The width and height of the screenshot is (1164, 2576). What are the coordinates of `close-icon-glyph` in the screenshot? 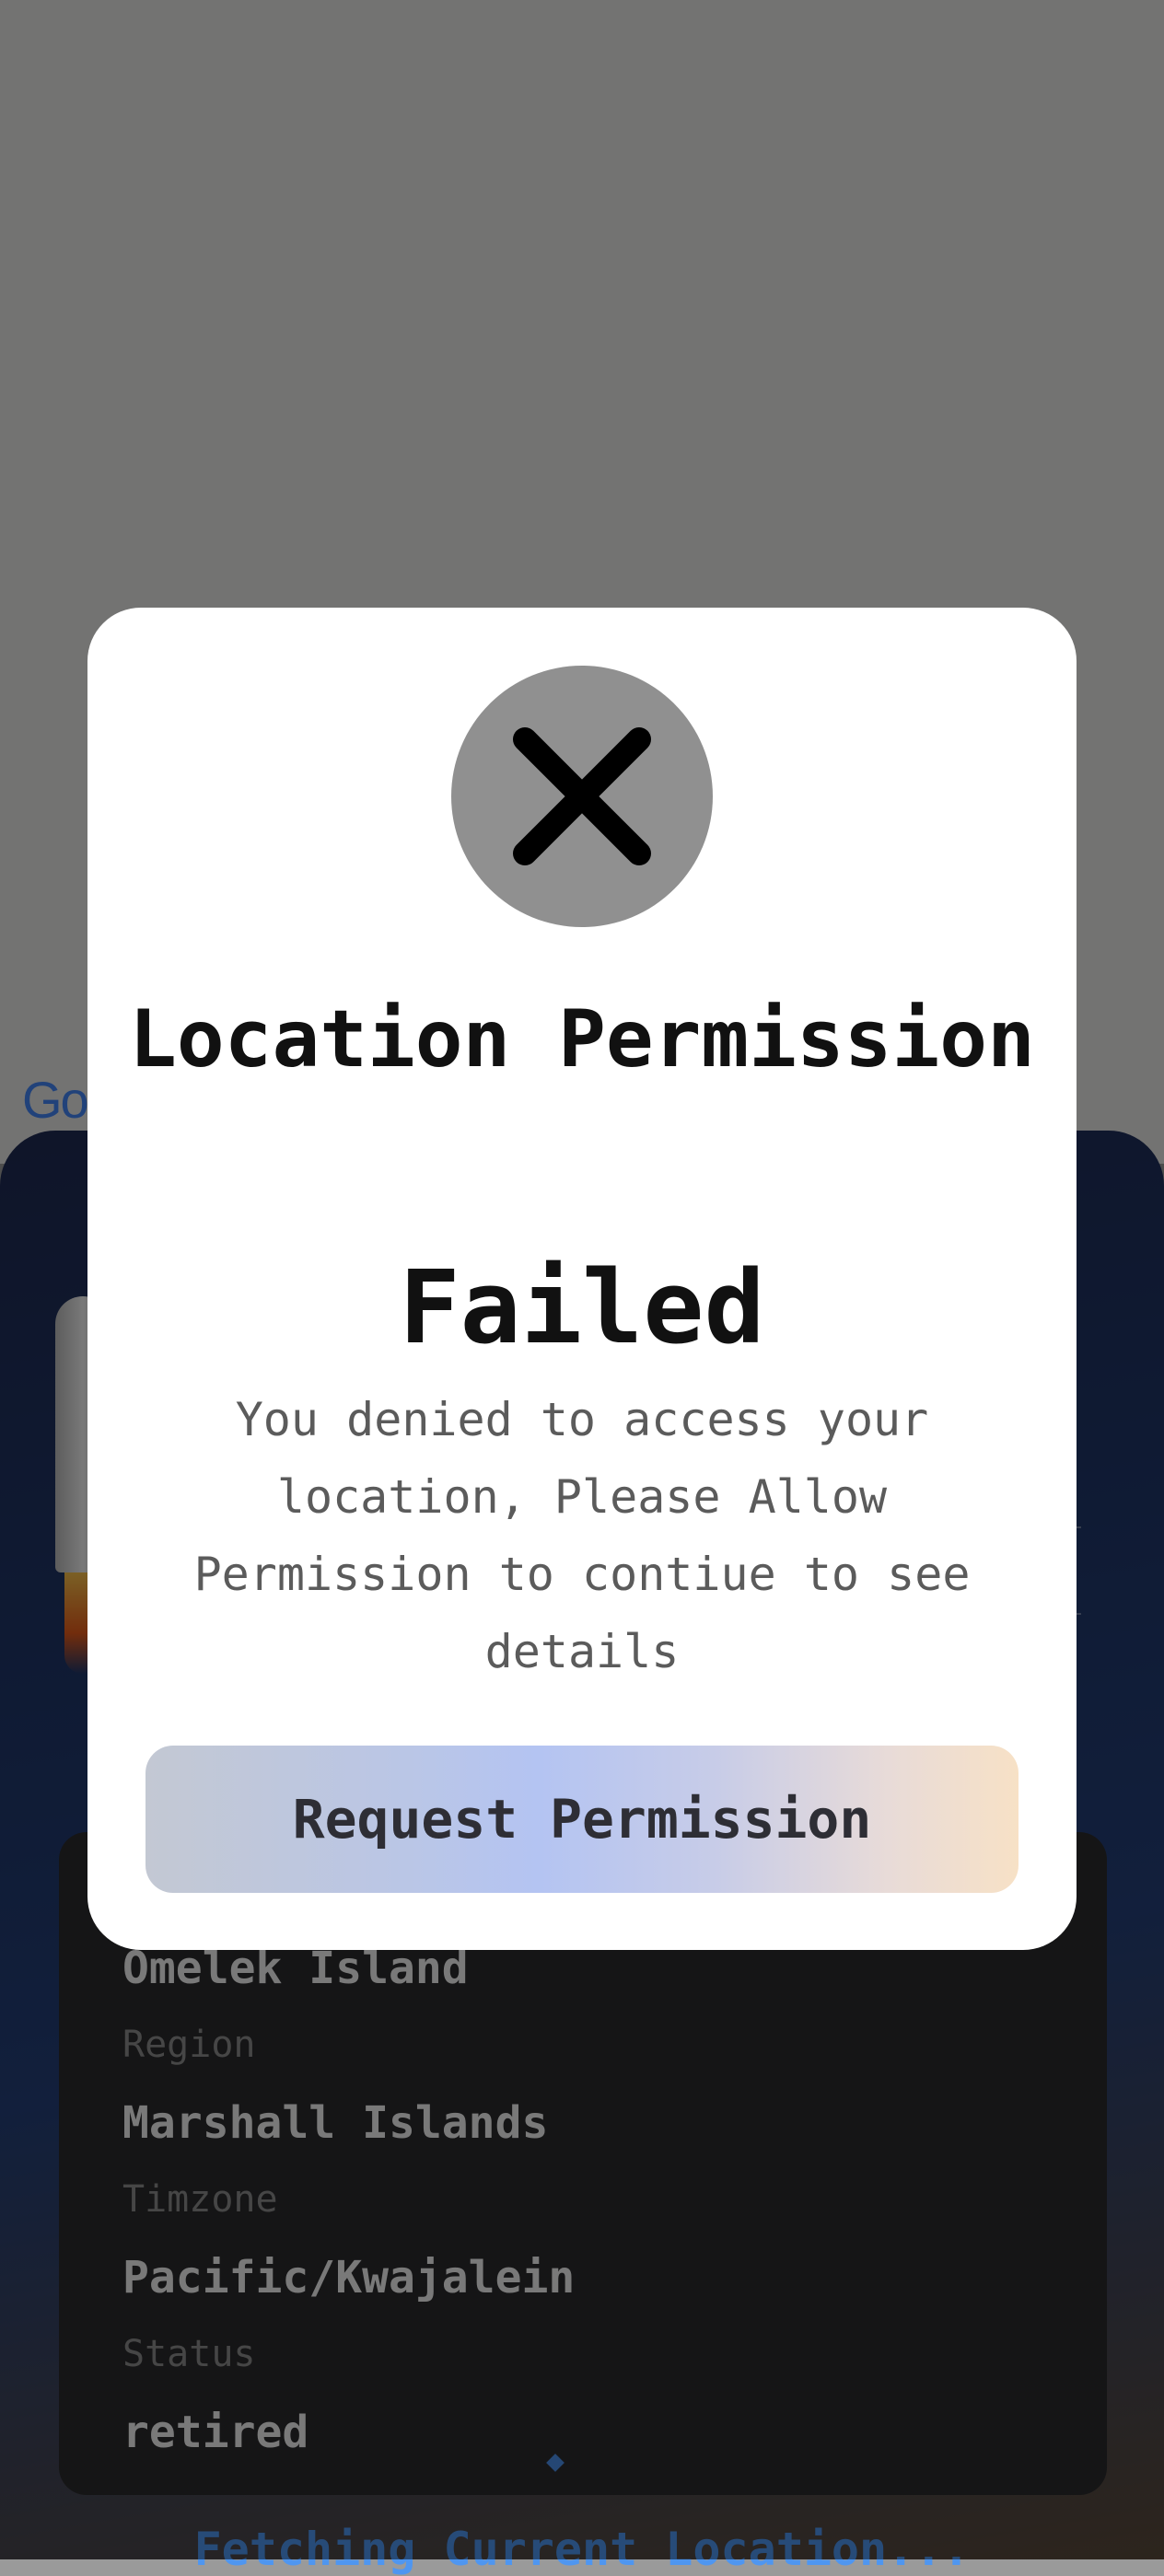 It's located at (582, 796).